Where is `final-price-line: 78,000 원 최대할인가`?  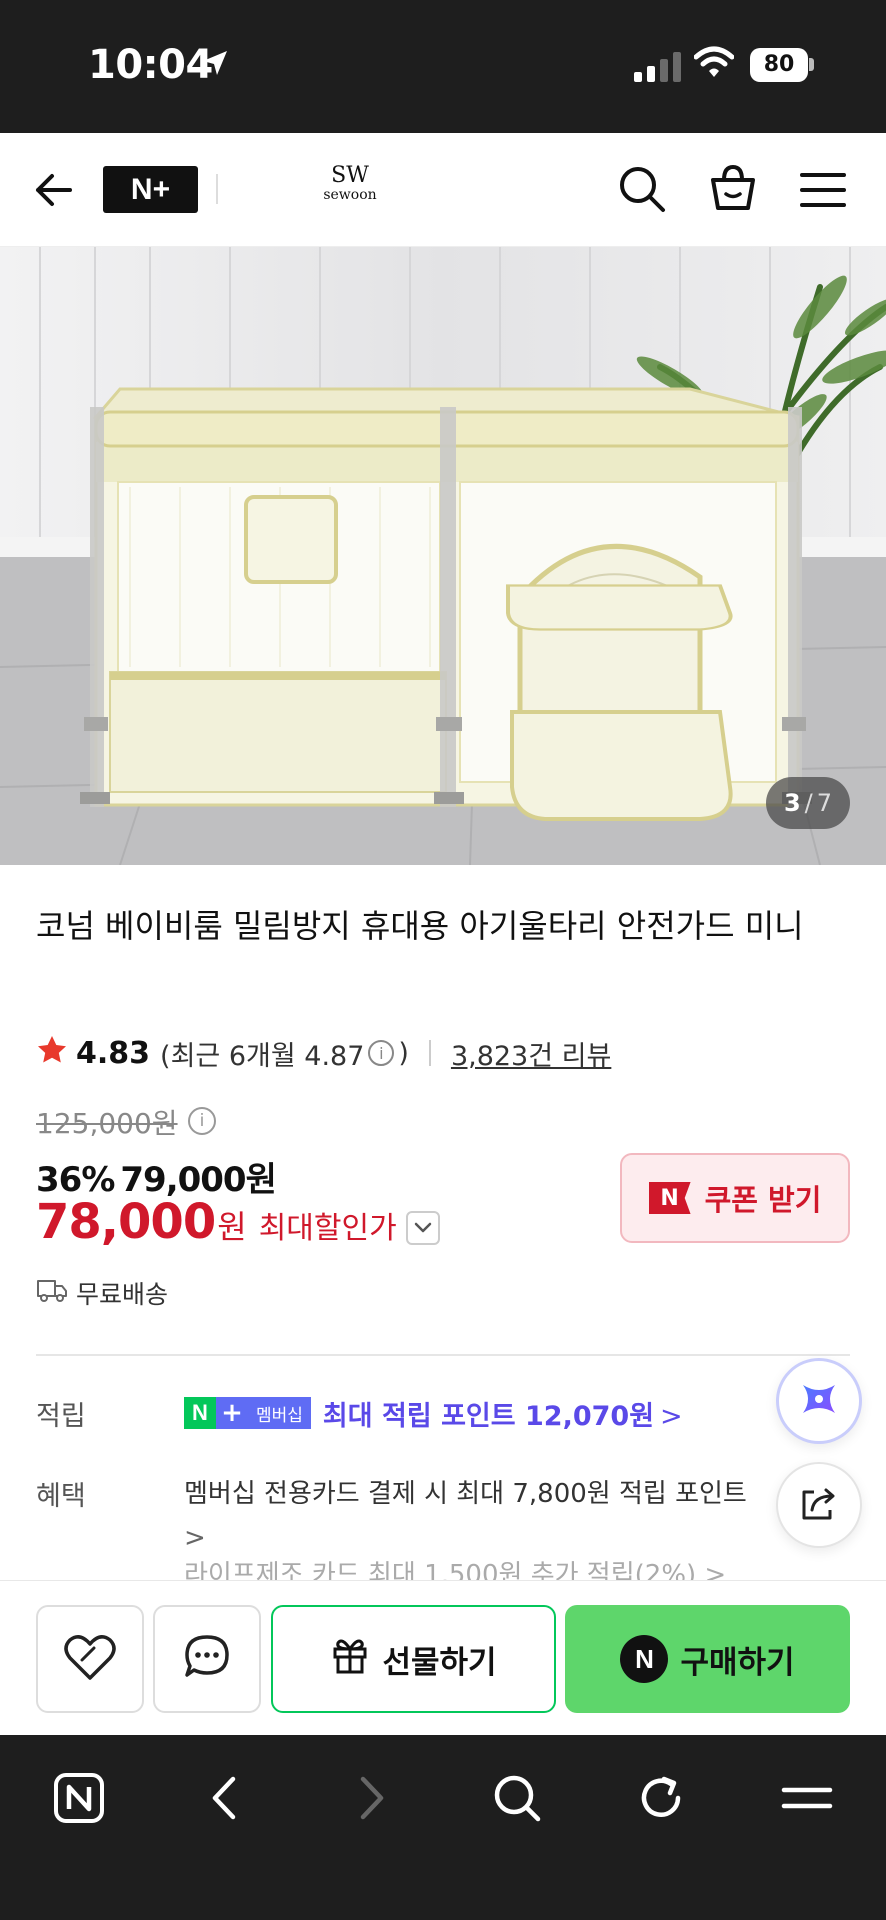 final-price-line: 78,000 원 최대할인가 is located at coordinates (216, 1222).